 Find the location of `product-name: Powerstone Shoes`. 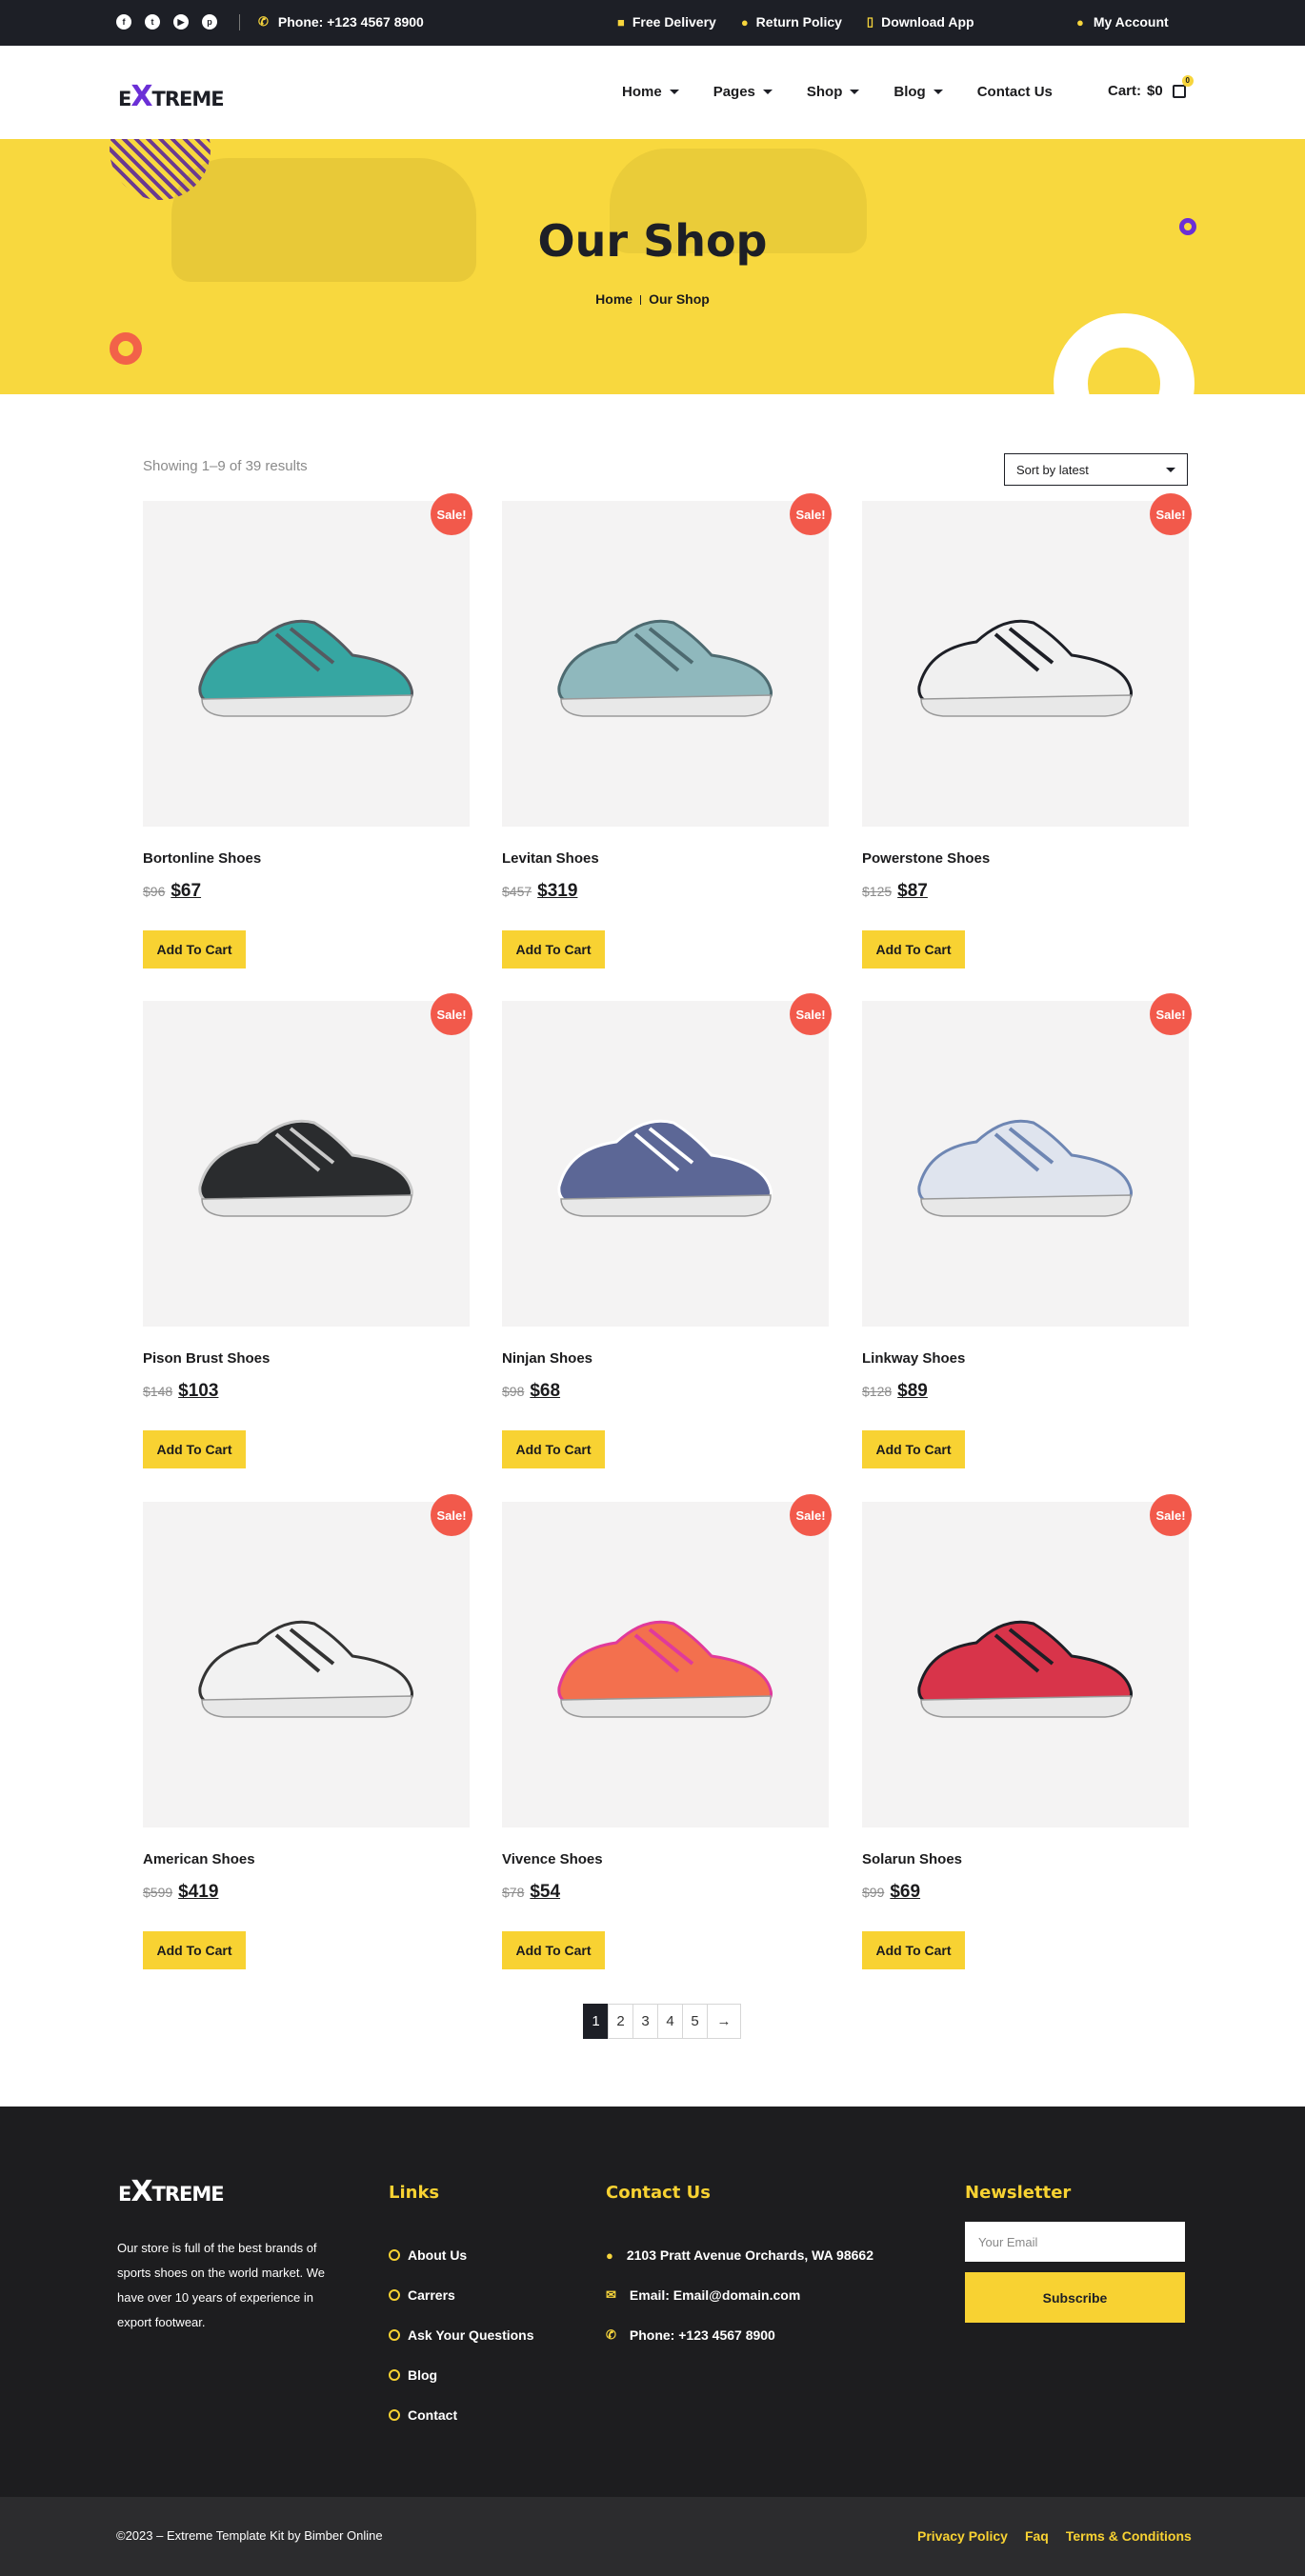

product-name: Powerstone Shoes is located at coordinates (926, 858).